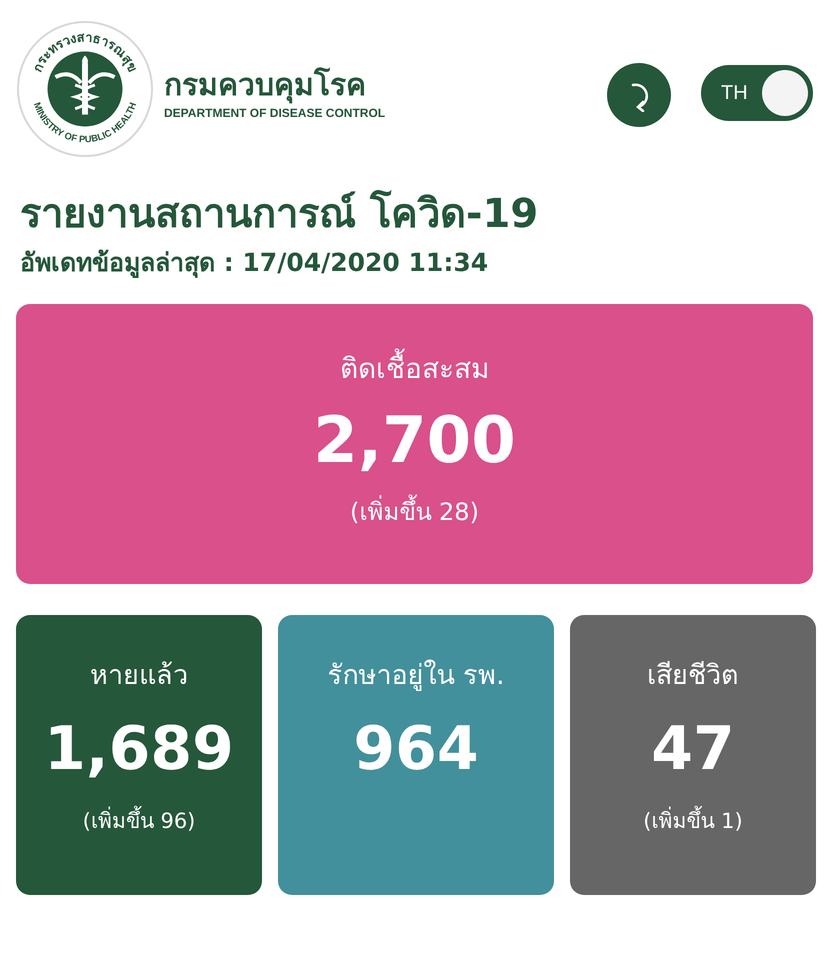 This screenshot has height=976, width=828. What do you see at coordinates (414, 441) in the screenshot?
I see `card-value: 2,700` at bounding box center [414, 441].